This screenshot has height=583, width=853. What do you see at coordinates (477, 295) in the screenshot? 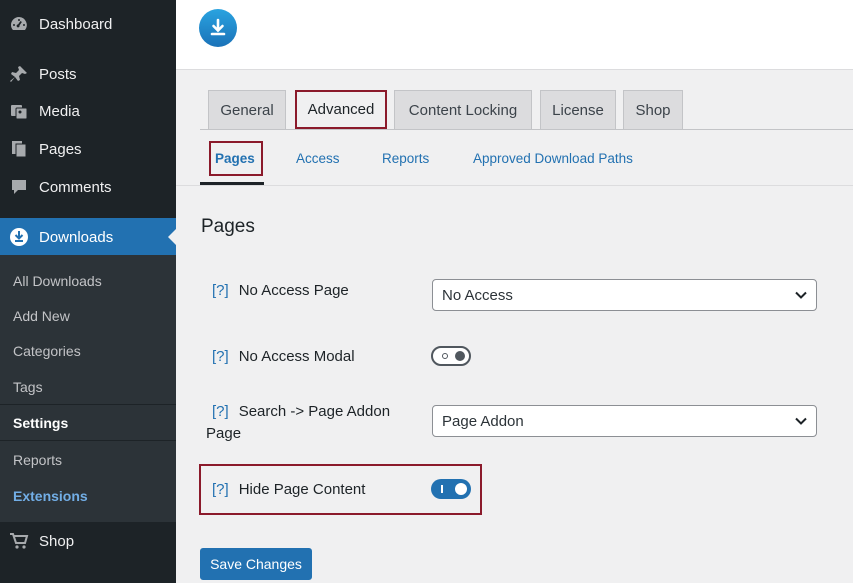
I see `select-value: No Access` at bounding box center [477, 295].